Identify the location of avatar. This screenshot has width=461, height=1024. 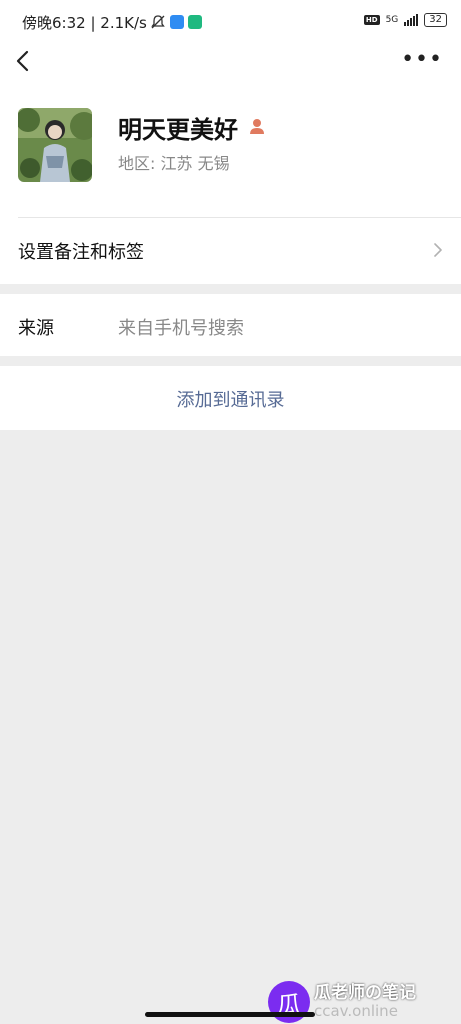
(55, 145).